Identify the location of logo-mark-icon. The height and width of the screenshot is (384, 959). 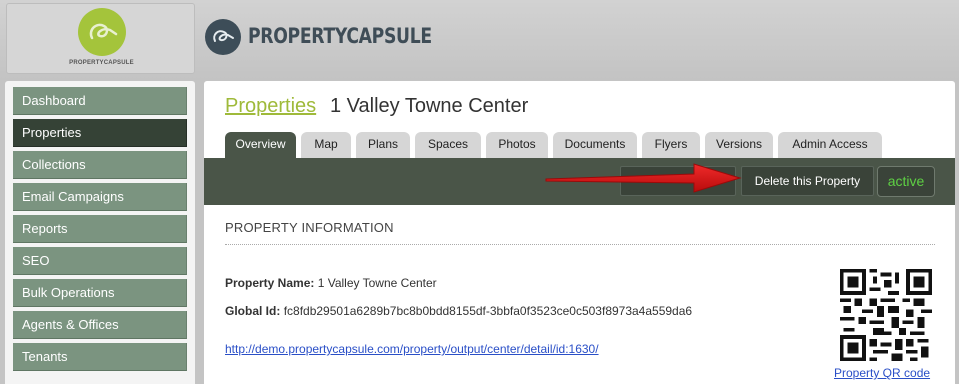
(102, 32).